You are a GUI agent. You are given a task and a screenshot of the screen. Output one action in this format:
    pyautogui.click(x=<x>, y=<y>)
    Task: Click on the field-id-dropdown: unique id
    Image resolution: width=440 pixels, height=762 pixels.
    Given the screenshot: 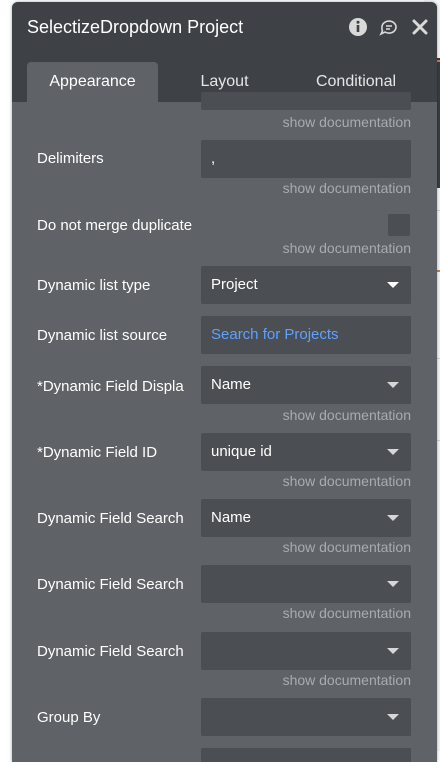 What is the action you would take?
    pyautogui.click(x=306, y=452)
    